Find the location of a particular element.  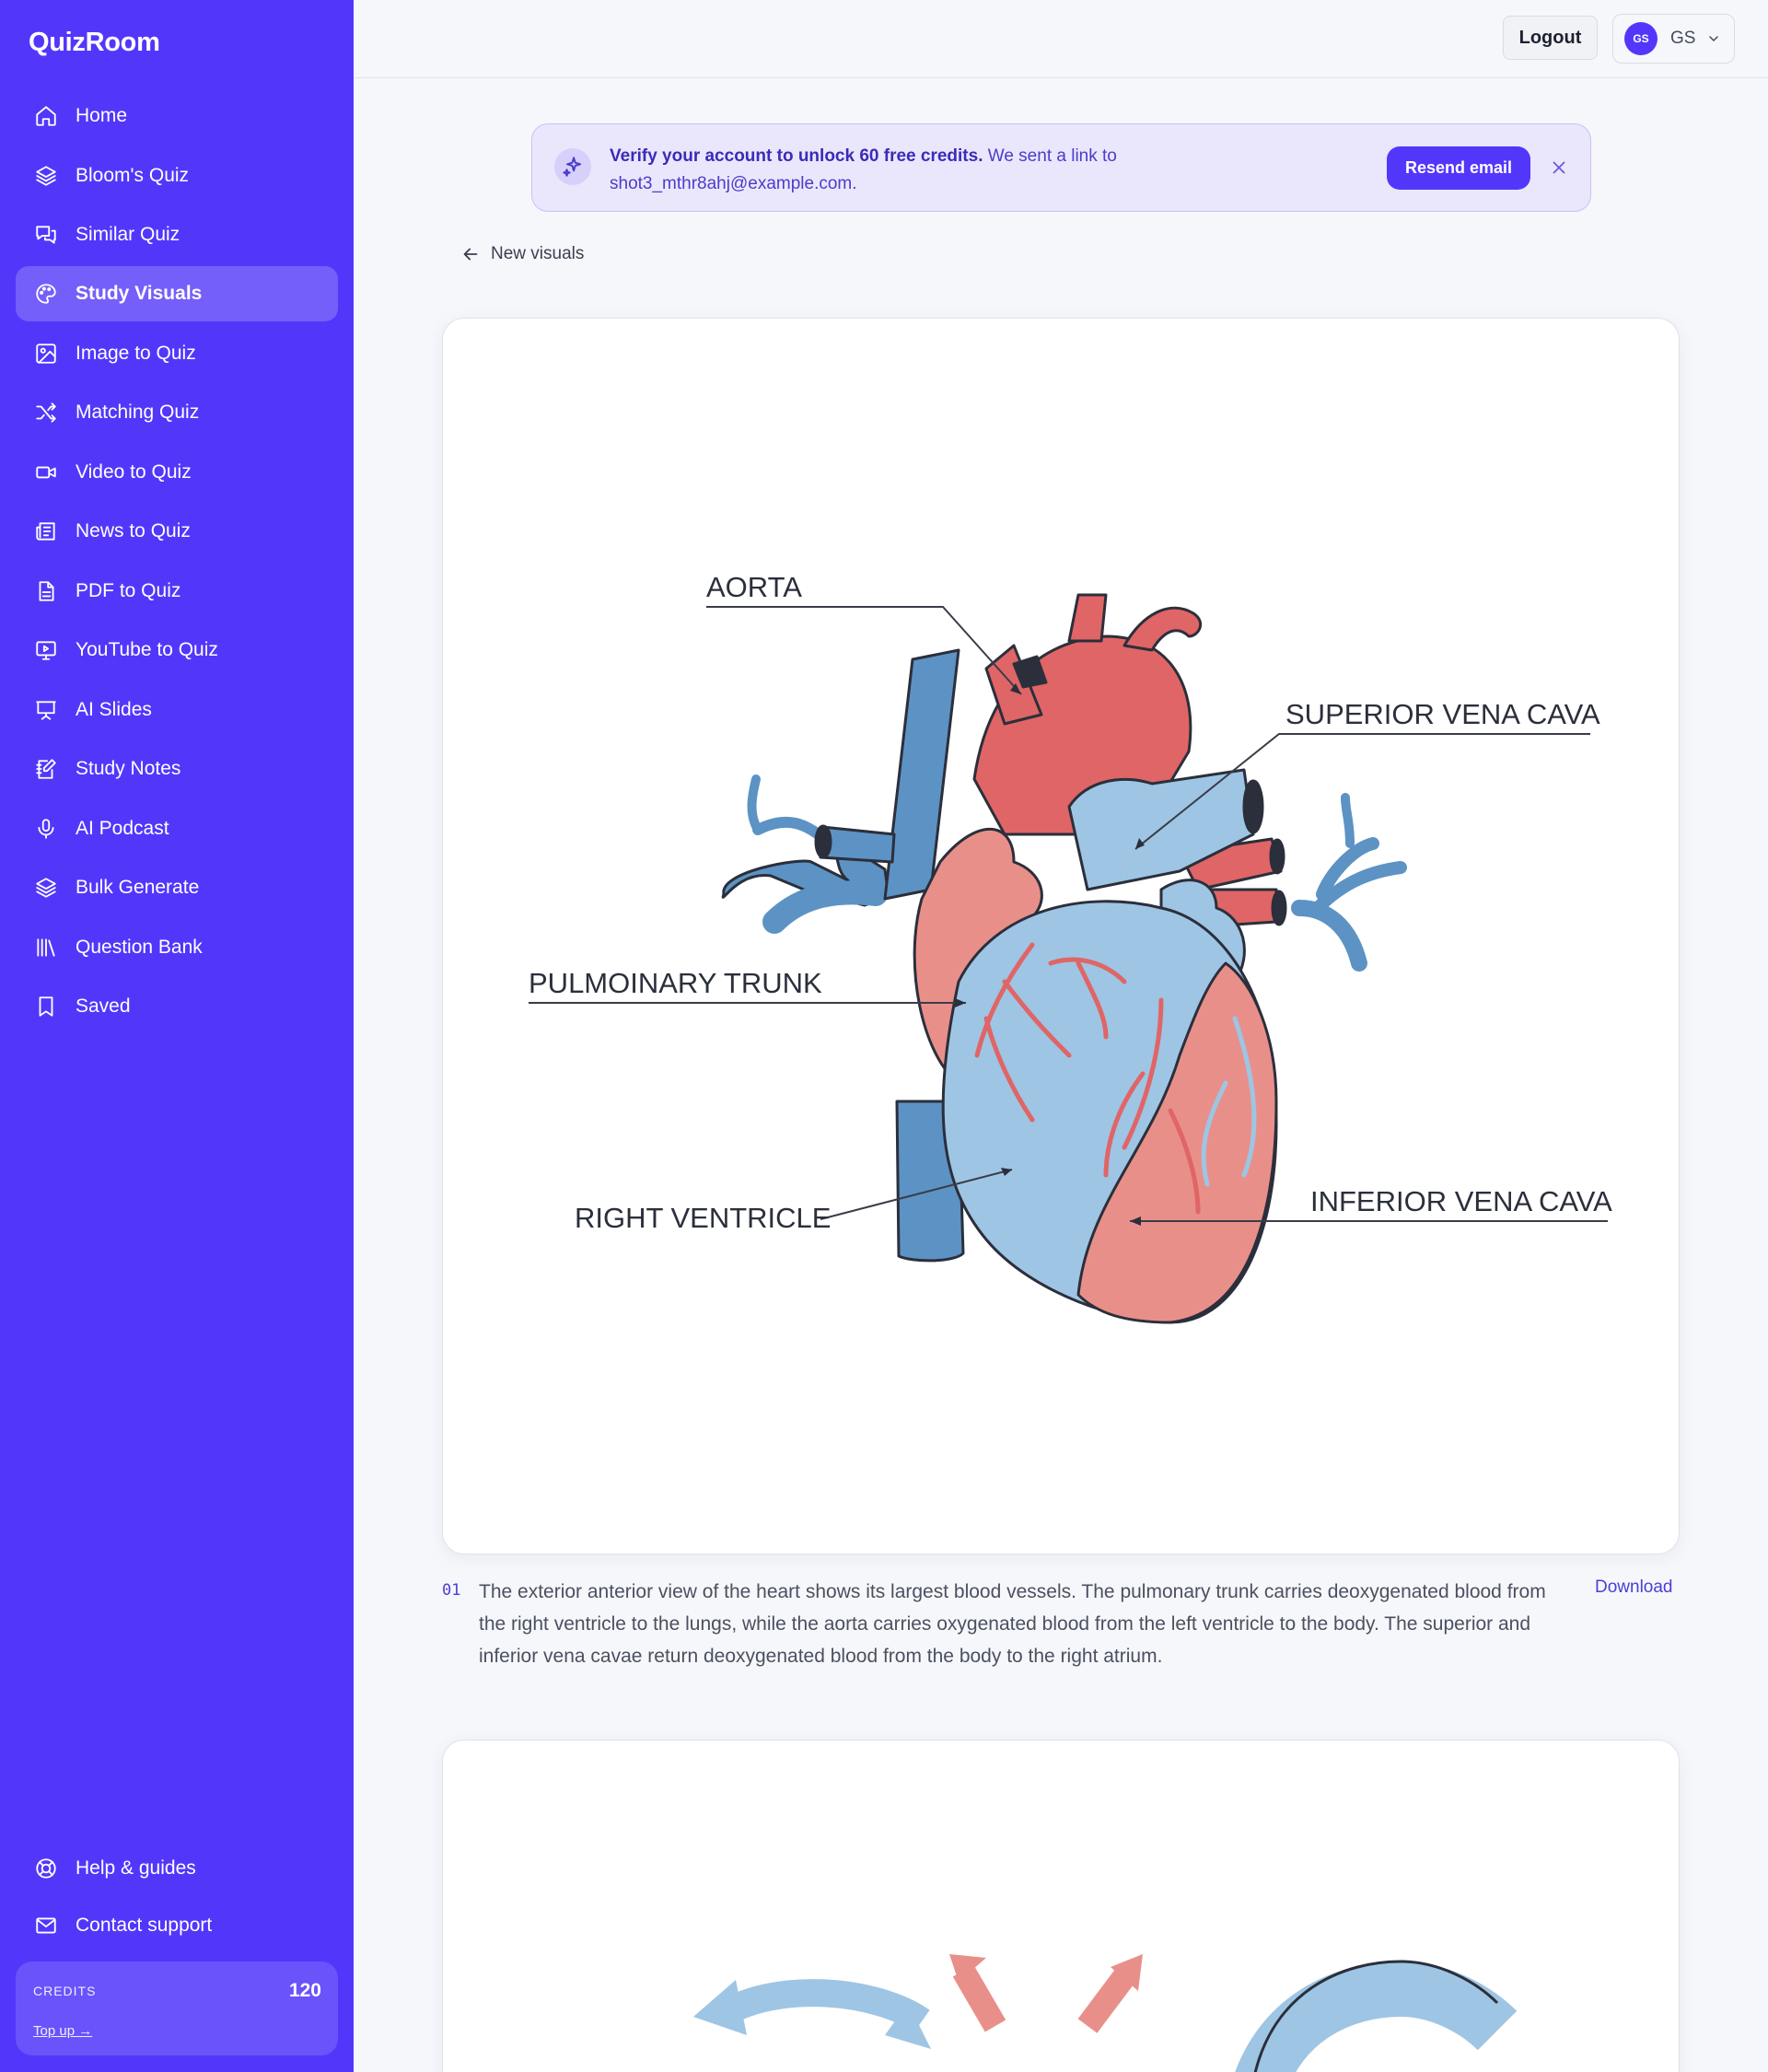

sidebar-item-study-visuals: Study Visuals is located at coordinates (177, 293).